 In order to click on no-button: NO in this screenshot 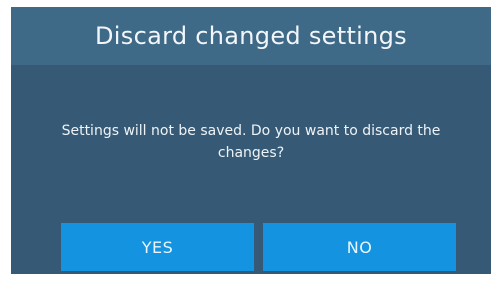, I will do `click(359, 247)`.